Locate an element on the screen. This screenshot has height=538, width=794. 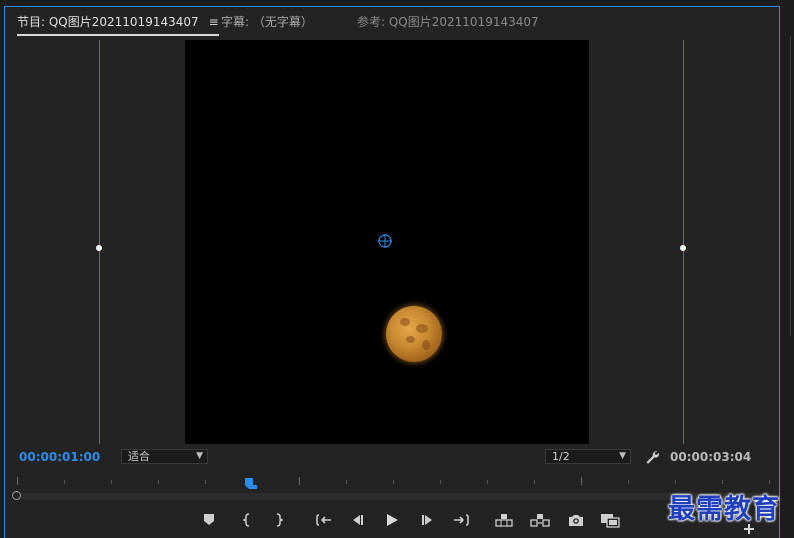
play-button is located at coordinates (392, 520).